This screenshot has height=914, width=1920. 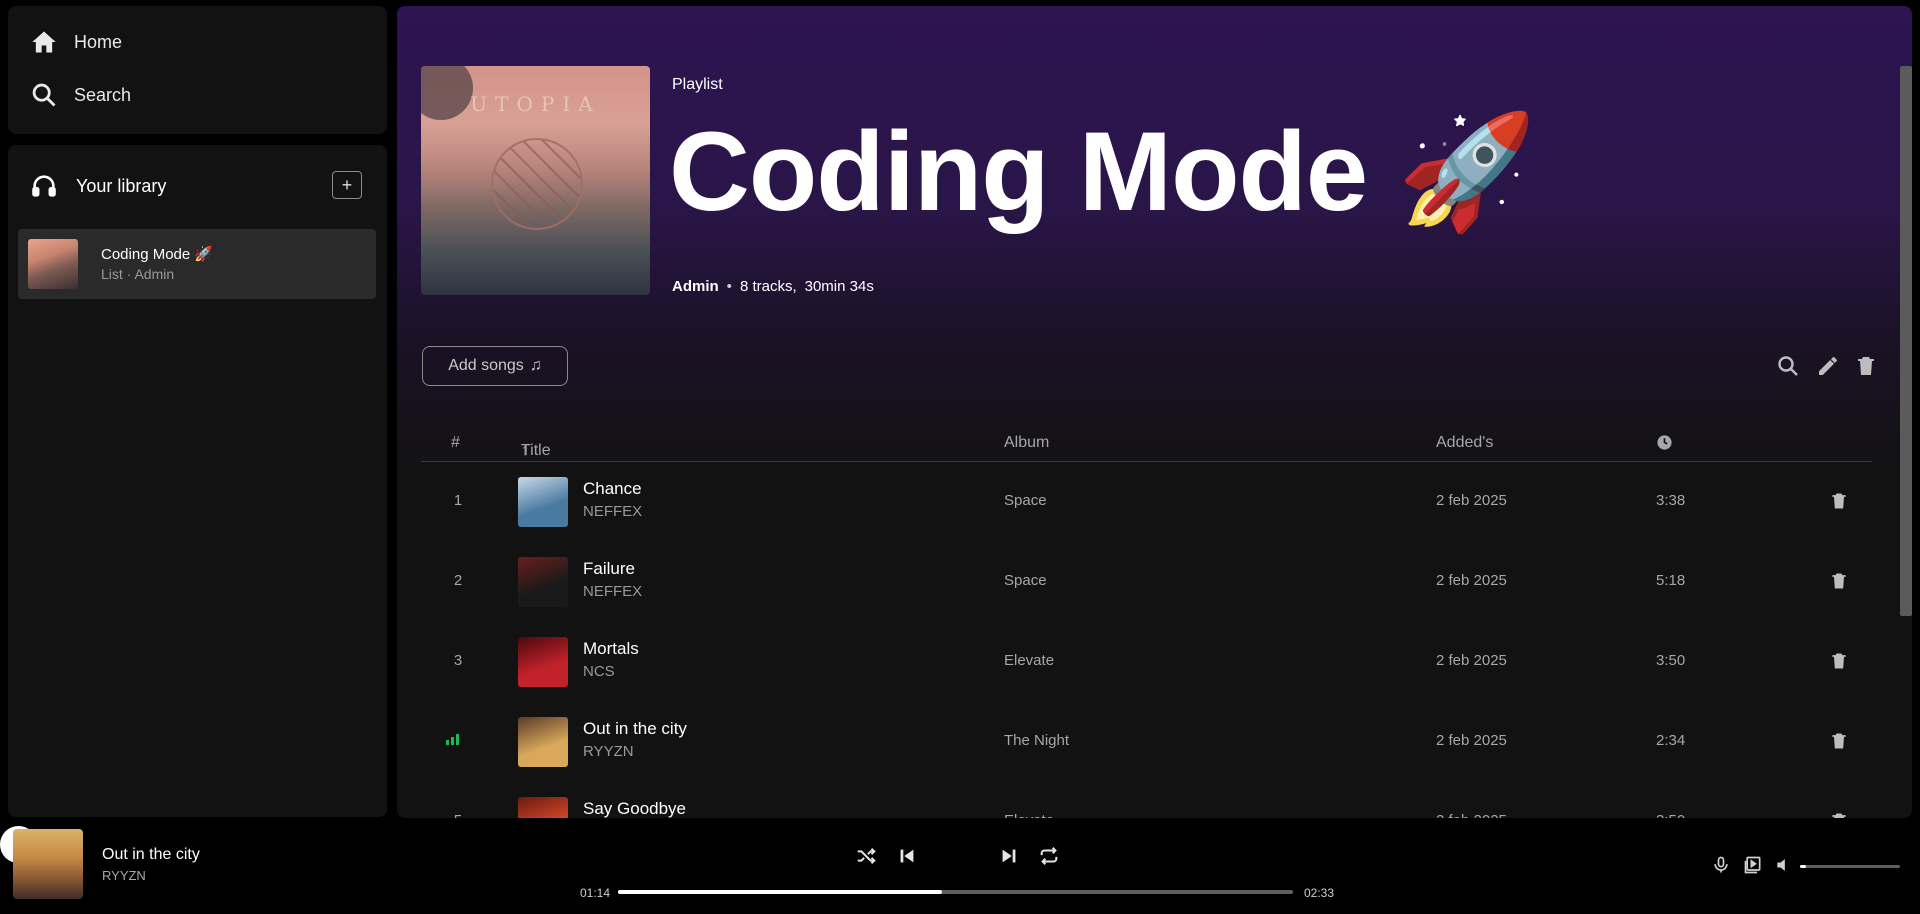 What do you see at coordinates (612, 489) in the screenshot?
I see `track-title: Chance` at bounding box center [612, 489].